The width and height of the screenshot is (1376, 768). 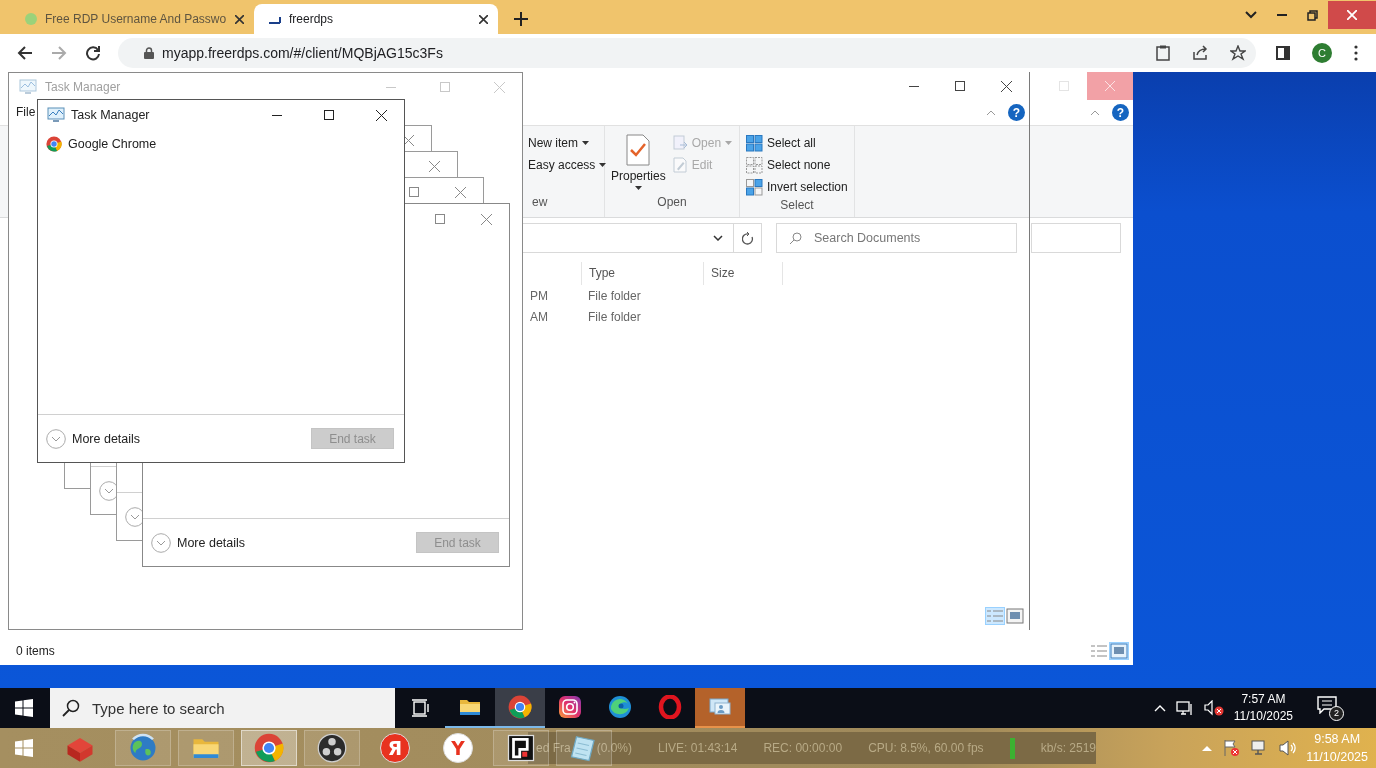 What do you see at coordinates (742, 273) in the screenshot?
I see `column-header: Size` at bounding box center [742, 273].